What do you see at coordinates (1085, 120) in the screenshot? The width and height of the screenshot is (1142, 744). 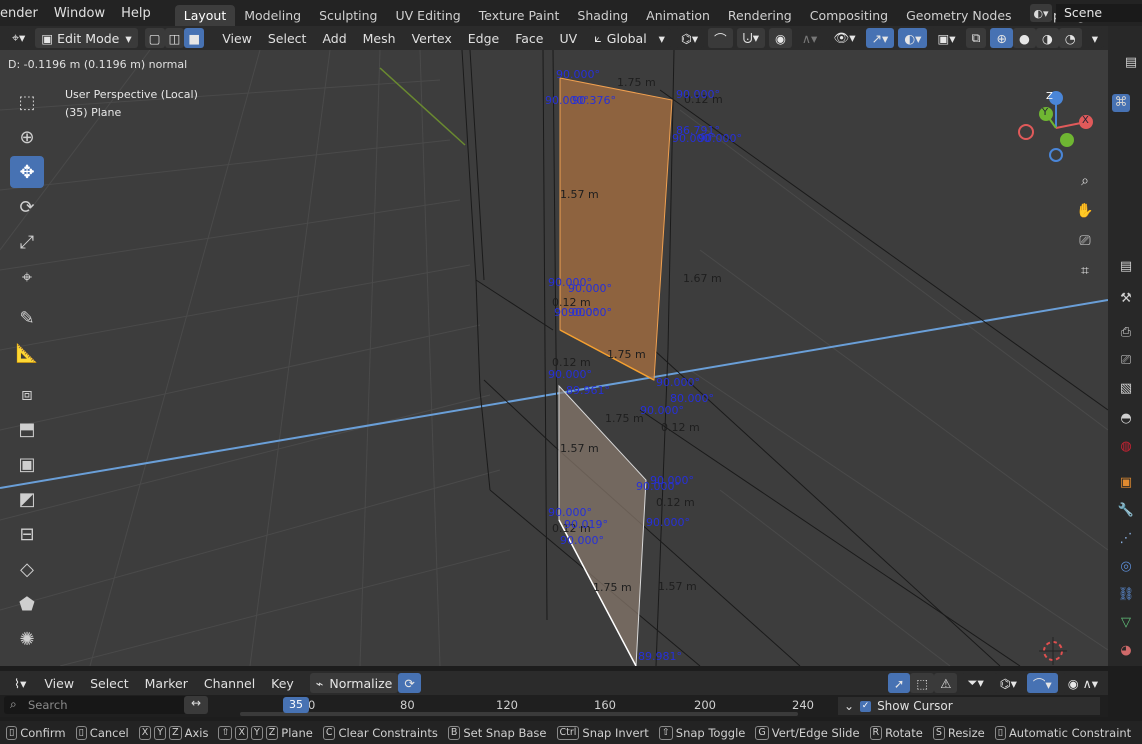 I see `gizmo-x-label: X` at bounding box center [1085, 120].